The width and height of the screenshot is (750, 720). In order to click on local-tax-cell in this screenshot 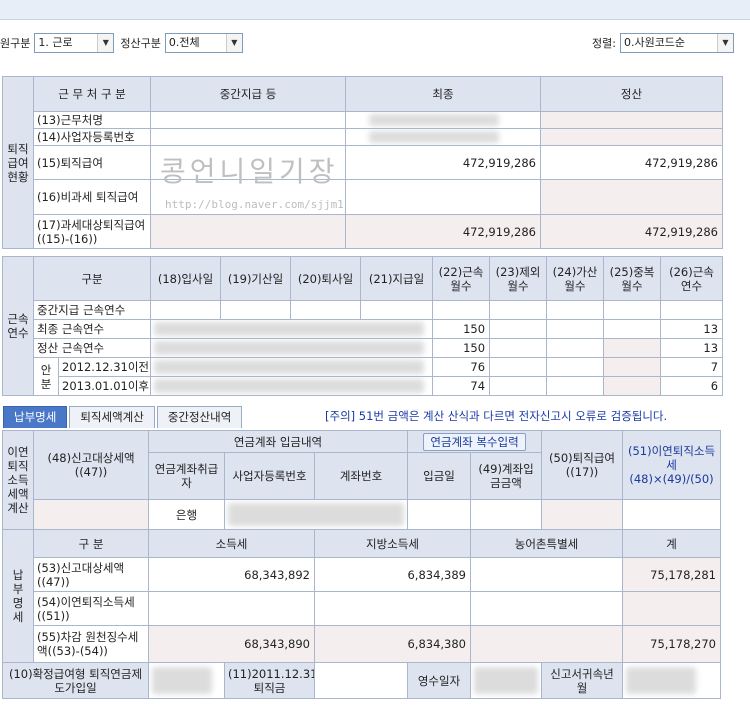, I will do `click(392, 608)`.